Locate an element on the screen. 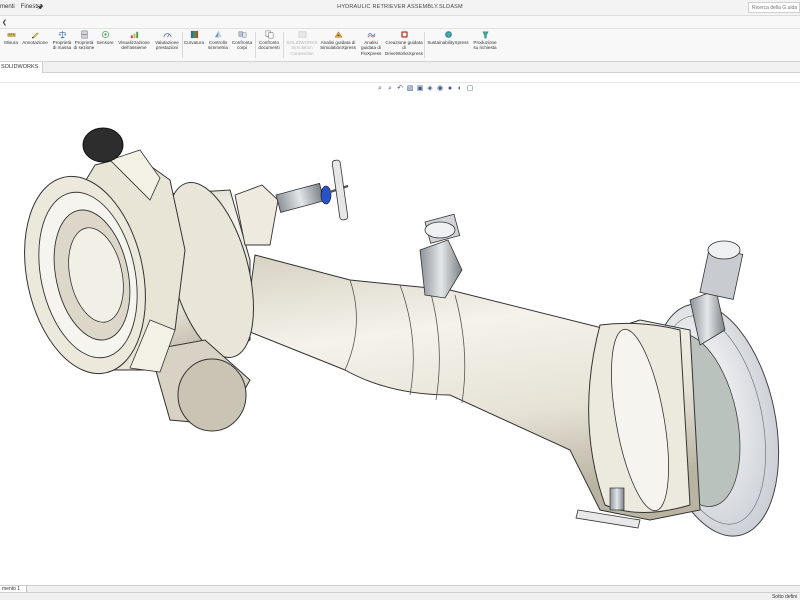 The height and width of the screenshot is (600, 800). sensor-label: Sensore is located at coordinates (105, 42).